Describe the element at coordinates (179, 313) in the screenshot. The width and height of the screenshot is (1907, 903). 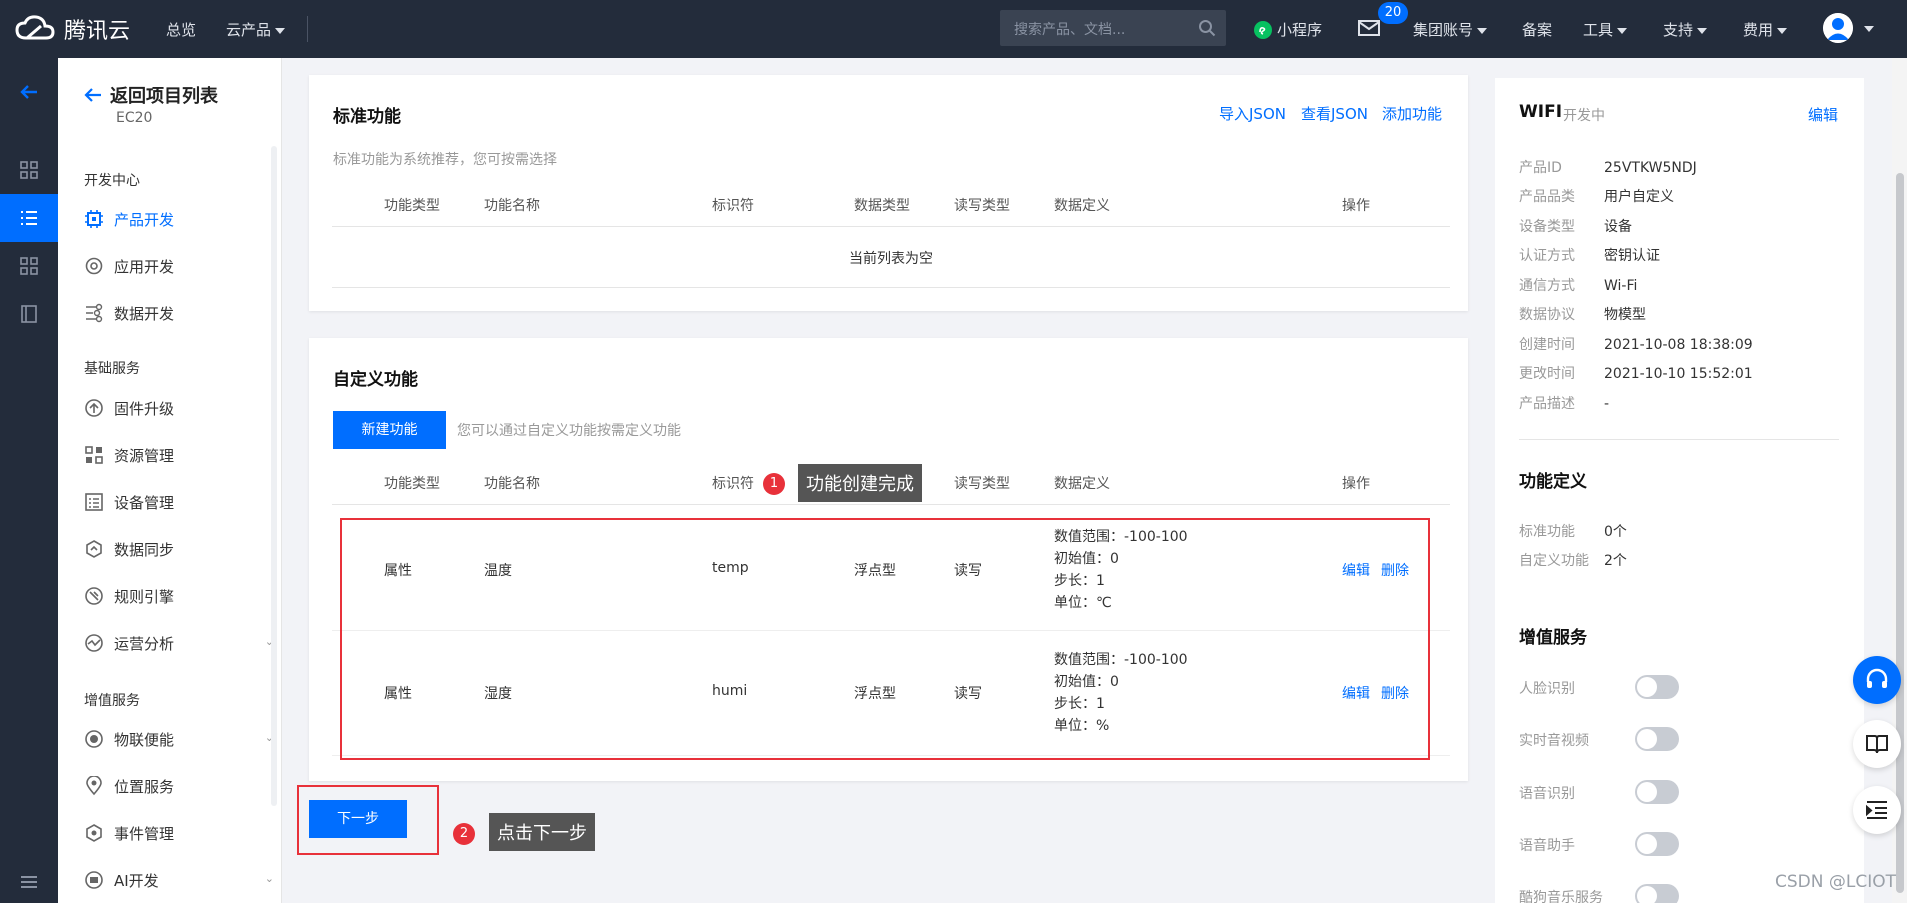
I see `sidebar-item-data-dev: 数据开发` at that location.